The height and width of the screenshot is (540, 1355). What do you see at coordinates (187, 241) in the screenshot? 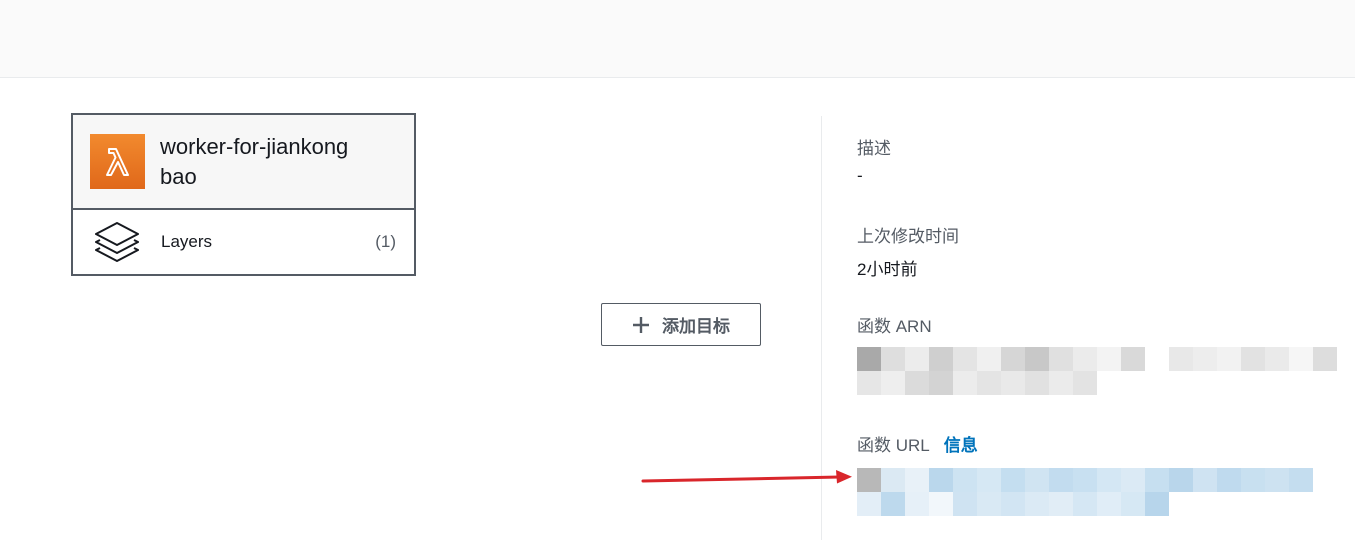
I see `layers-label: Layers` at bounding box center [187, 241].